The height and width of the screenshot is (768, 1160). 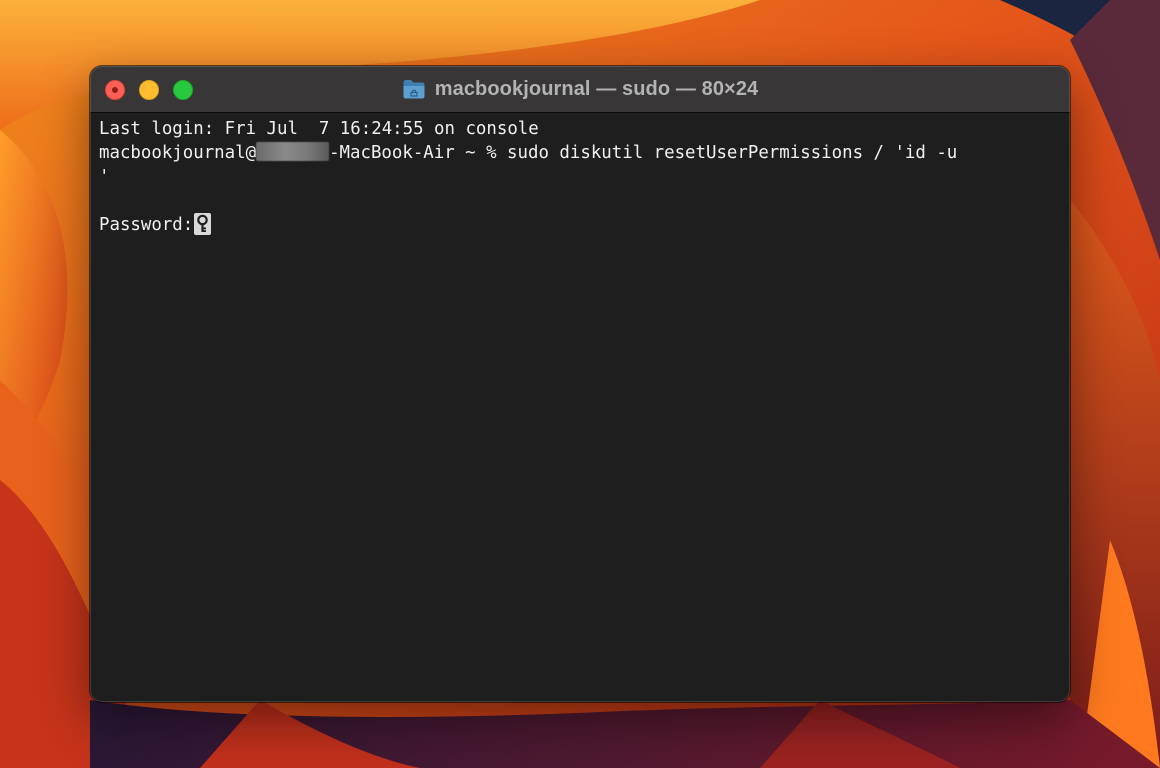 I want to click on command-continuation: ', so click(x=104, y=177).